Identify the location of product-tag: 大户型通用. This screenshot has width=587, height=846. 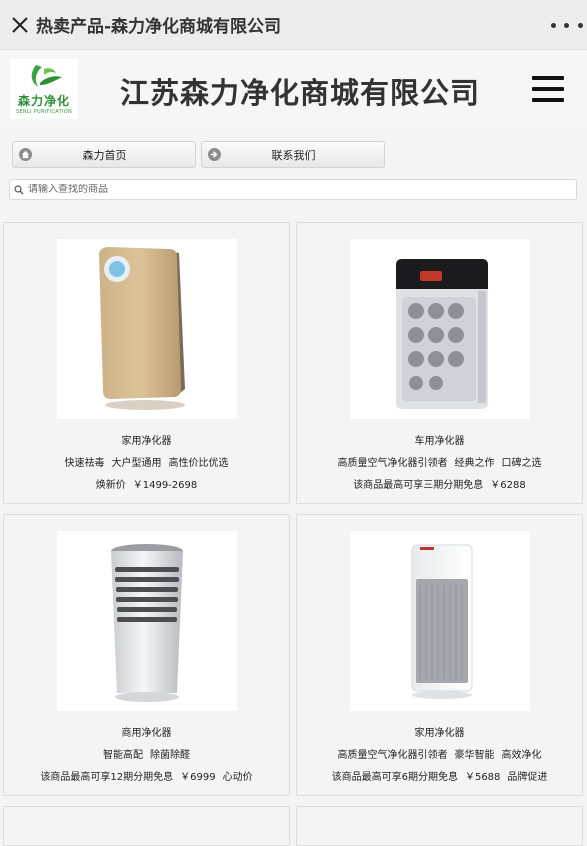
(136, 463).